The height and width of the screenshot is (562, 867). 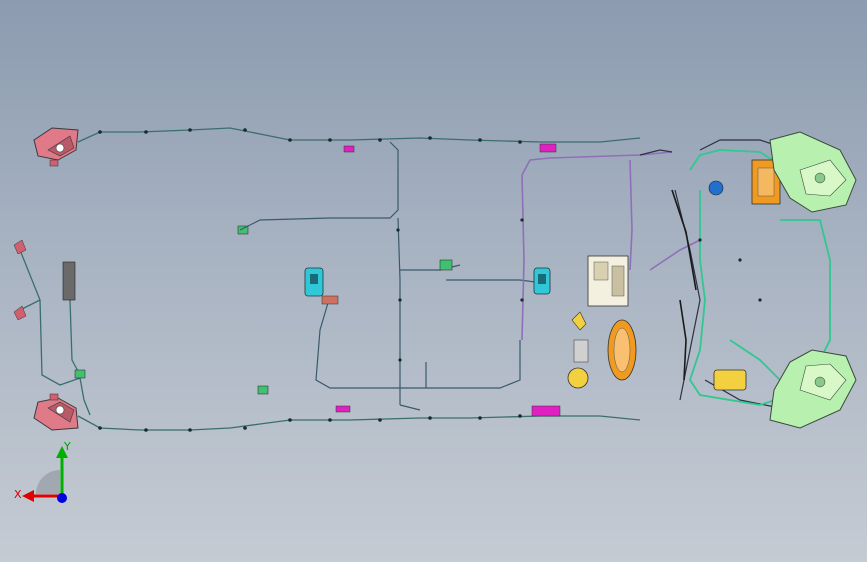 I want to click on tail-lamp-lower, so click(x=56, y=412).